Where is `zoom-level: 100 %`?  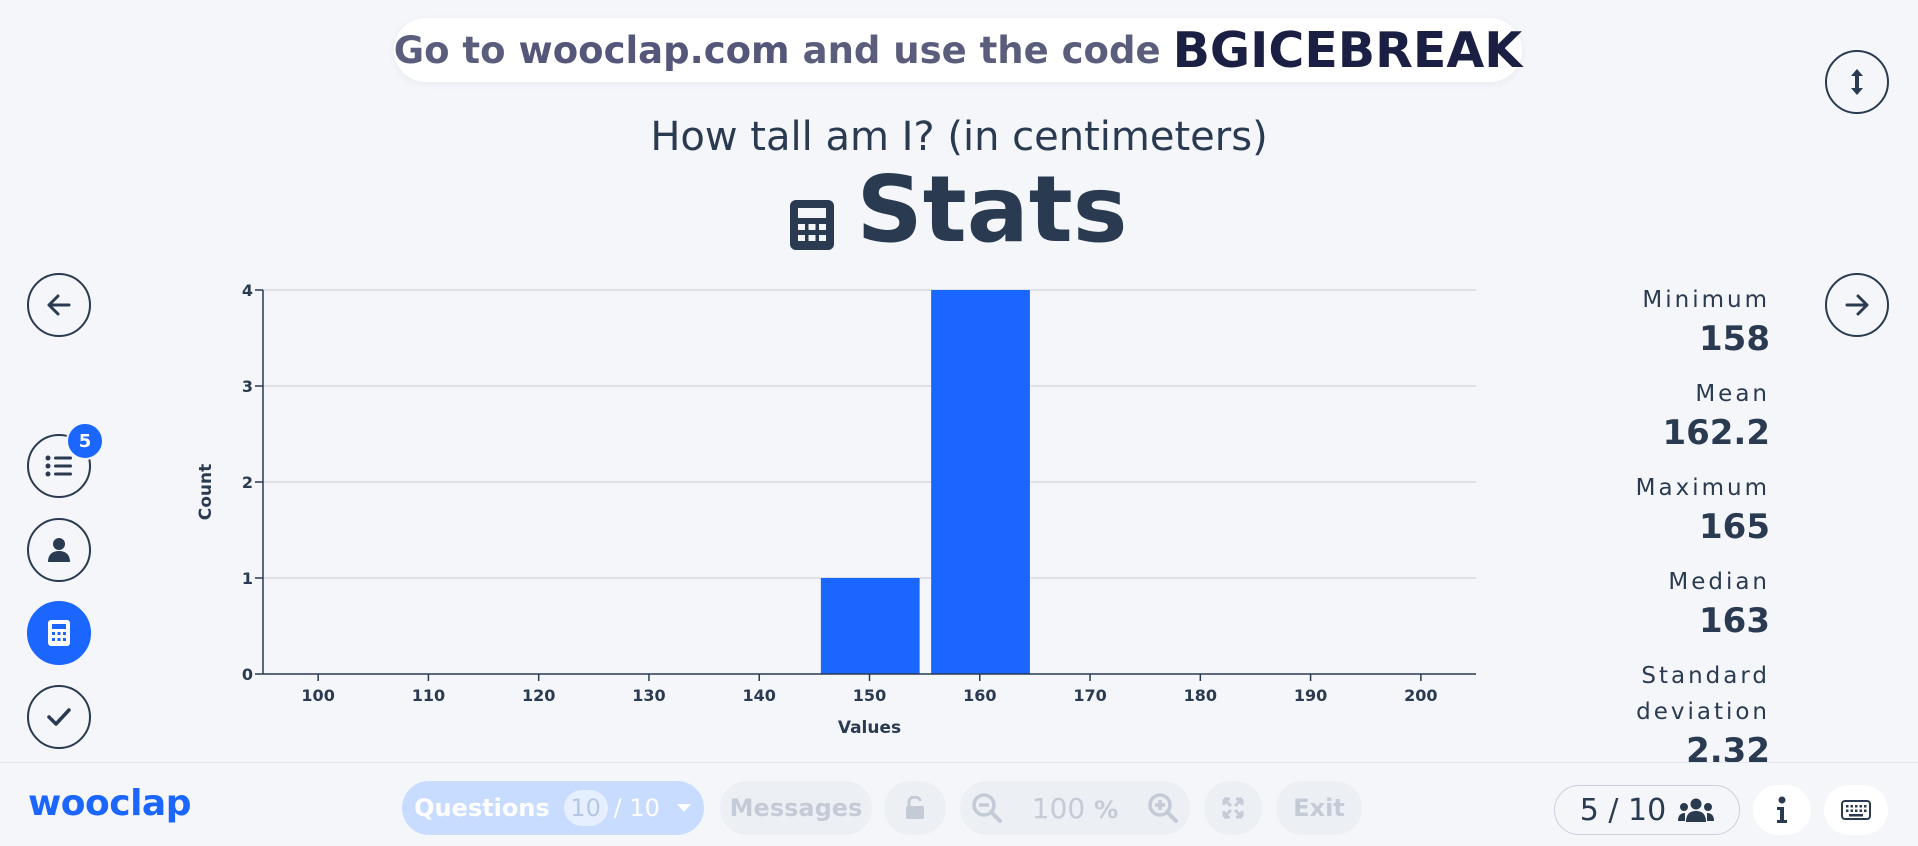 zoom-level: 100 % is located at coordinates (1075, 808).